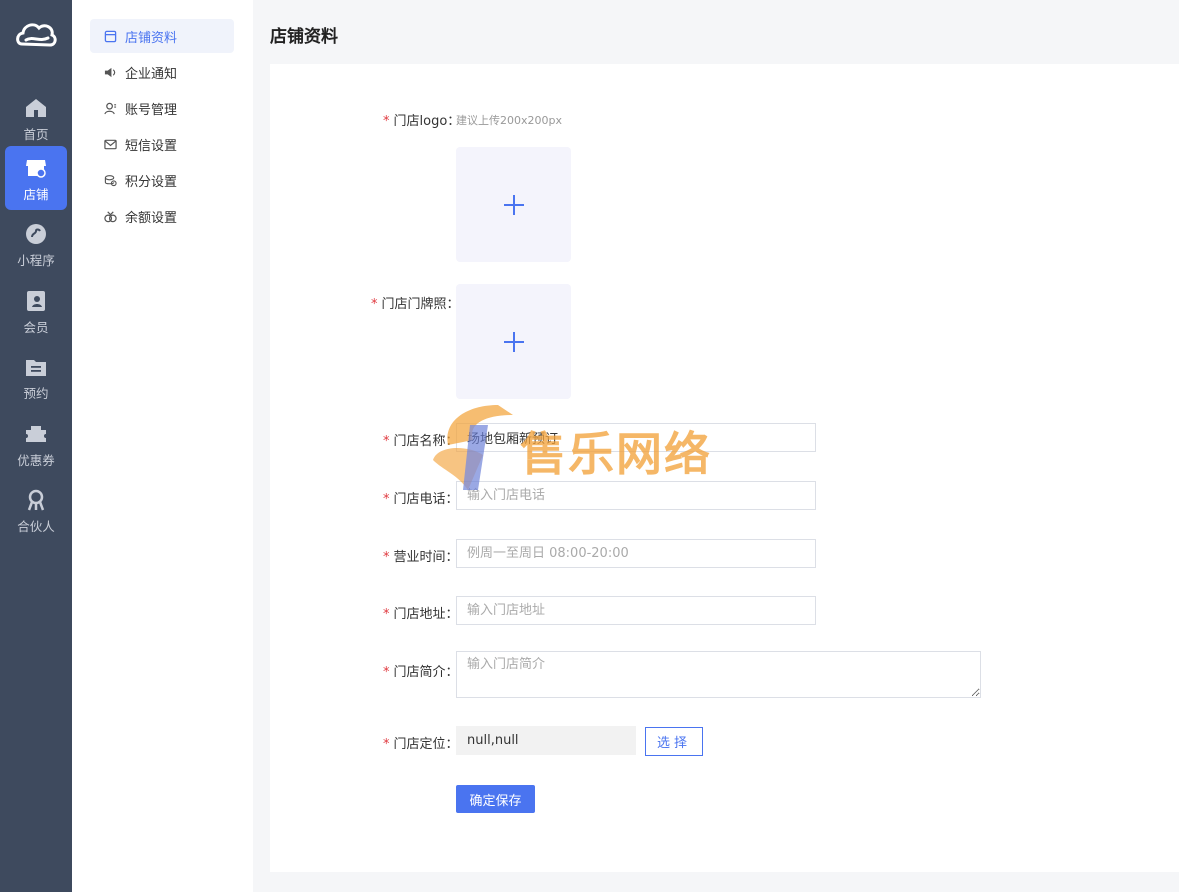  Describe the element at coordinates (151, 182) in the screenshot. I see `sub-item-label: 积分设置` at that location.